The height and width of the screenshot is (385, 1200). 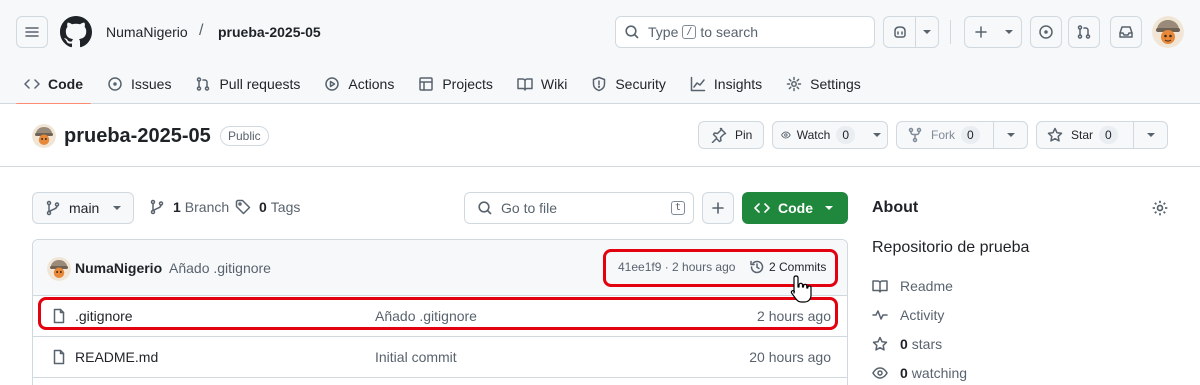 What do you see at coordinates (1168, 32) in the screenshot?
I see `user-avatar` at bounding box center [1168, 32].